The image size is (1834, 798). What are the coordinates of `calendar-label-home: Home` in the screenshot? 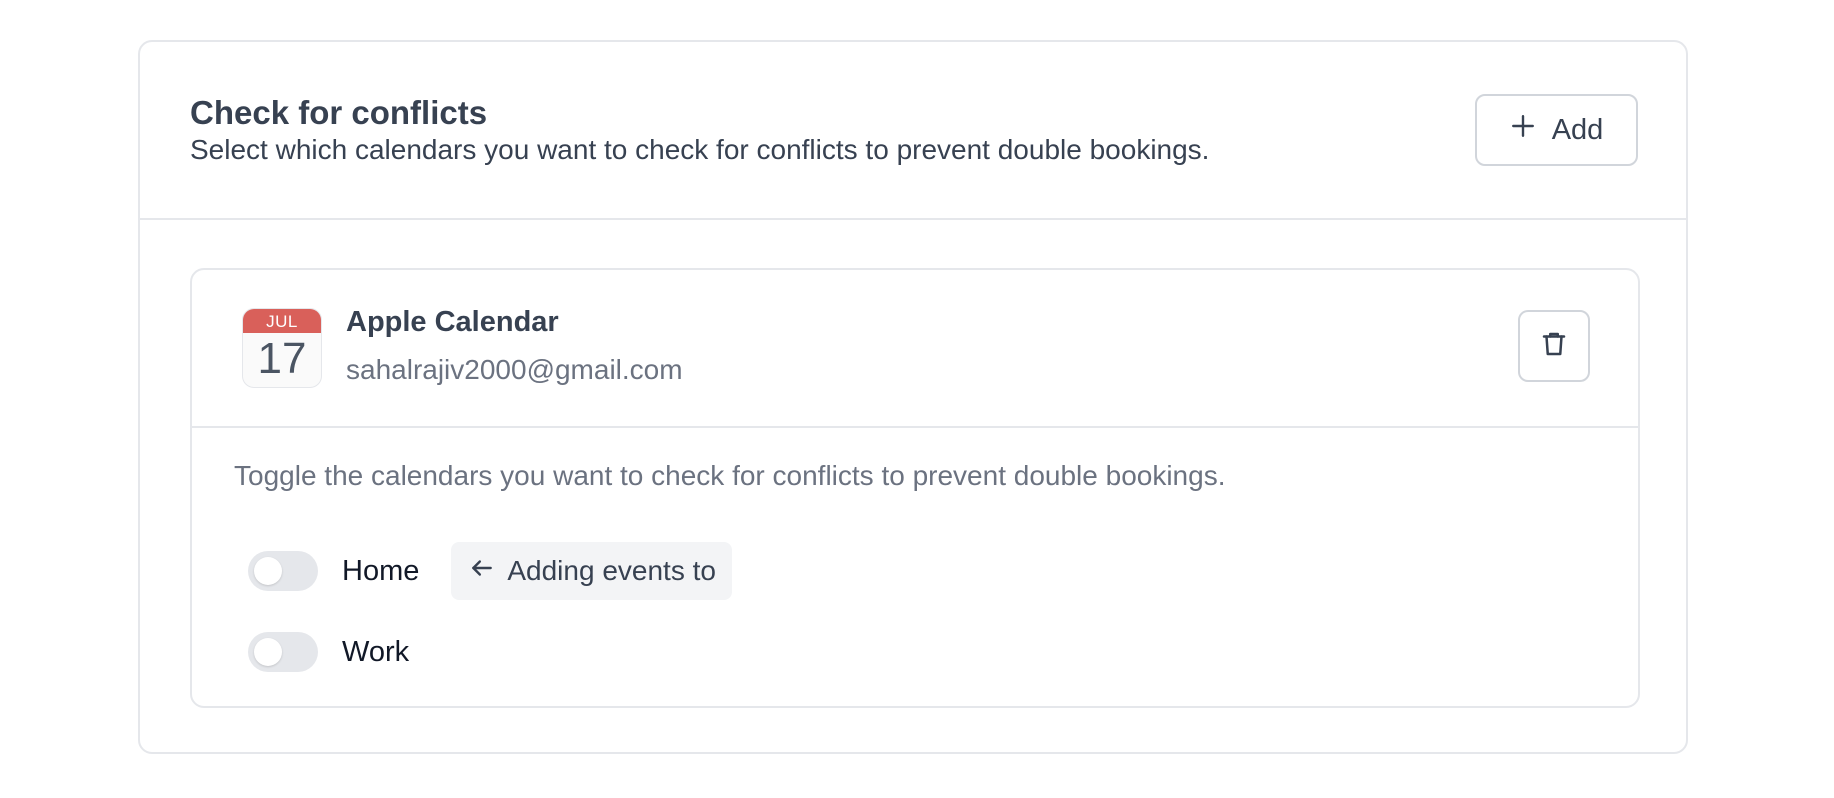 It's located at (381, 570).